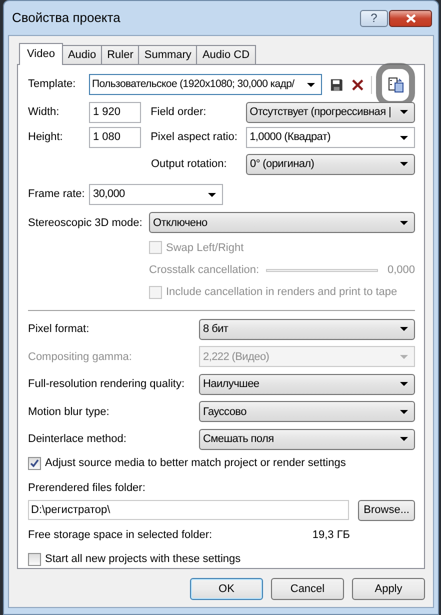 This screenshot has height=615, width=441. I want to click on paste-settings-icon, so click(396, 84).